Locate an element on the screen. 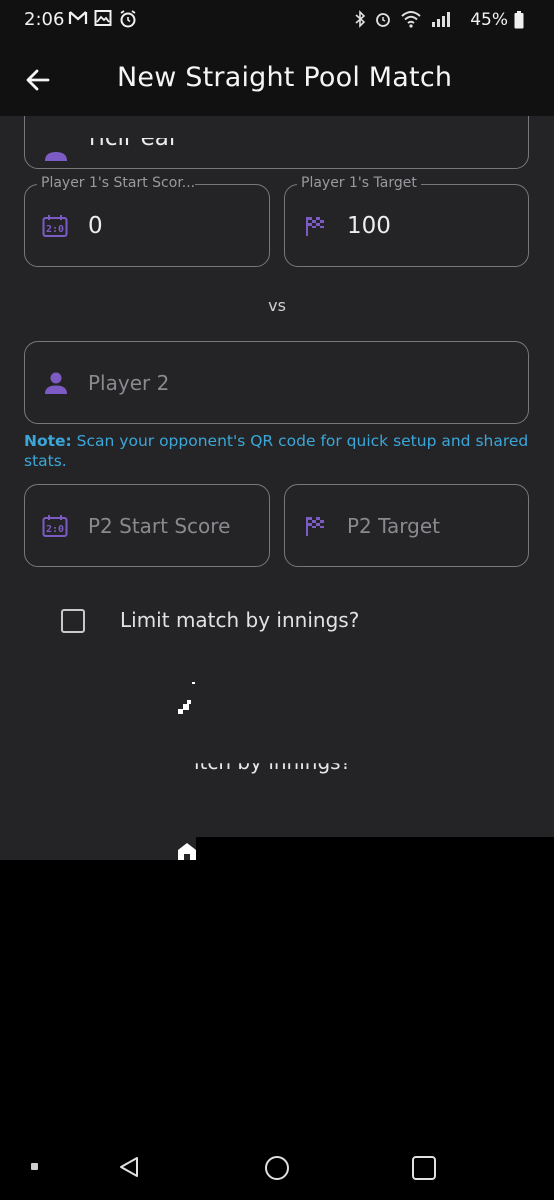 The image size is (554, 1200). status-system-icons is located at coordinates (405, 19).